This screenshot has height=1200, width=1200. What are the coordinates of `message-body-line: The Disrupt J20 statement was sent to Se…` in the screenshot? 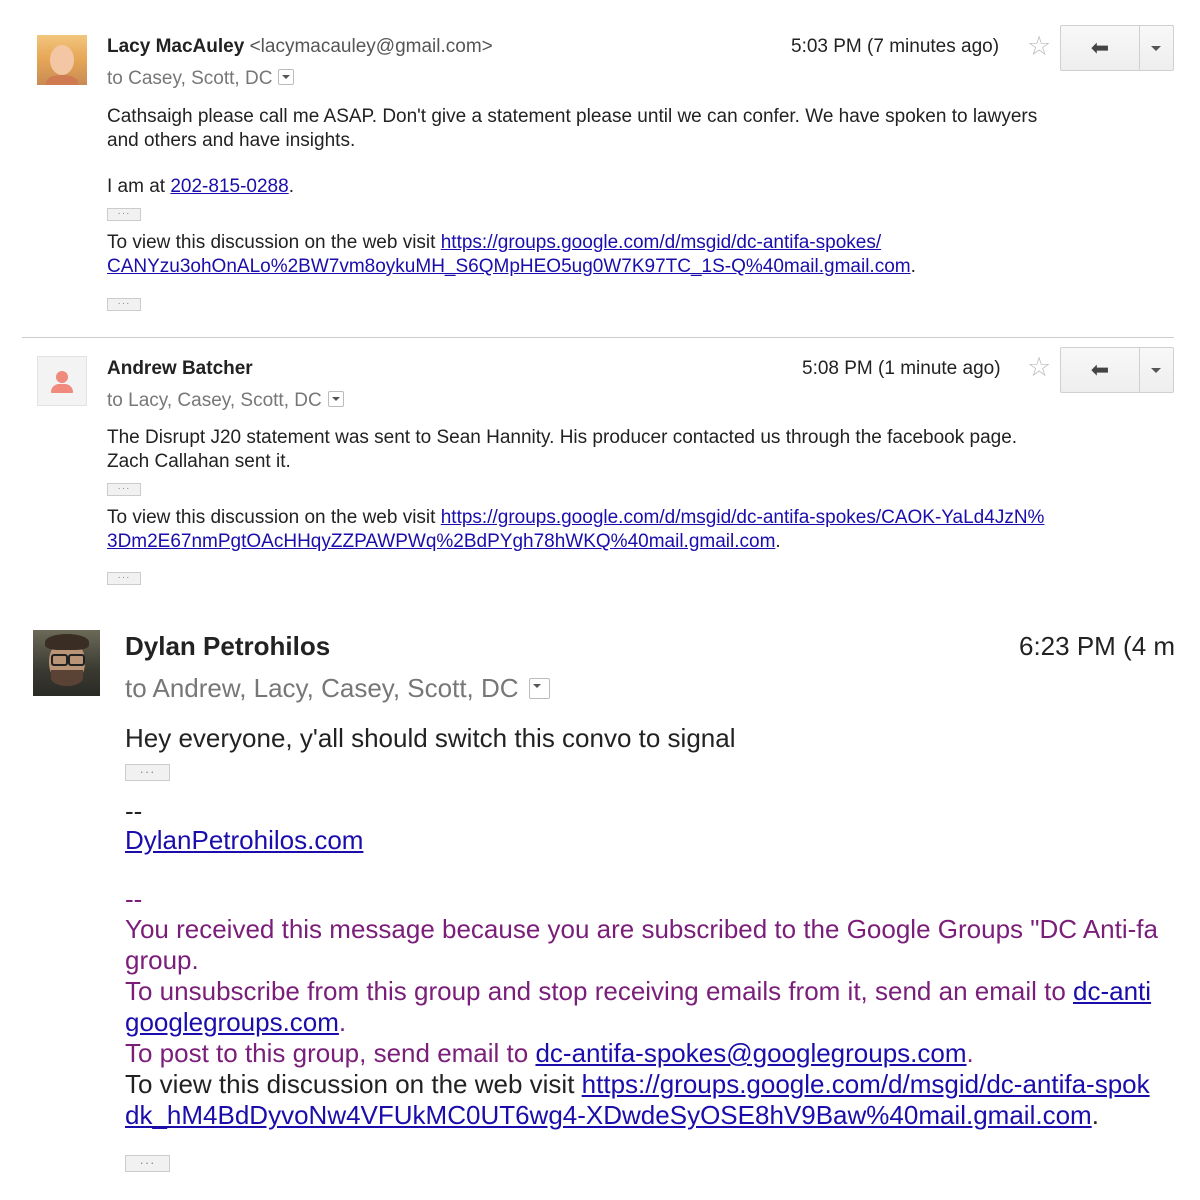 It's located at (562, 437).